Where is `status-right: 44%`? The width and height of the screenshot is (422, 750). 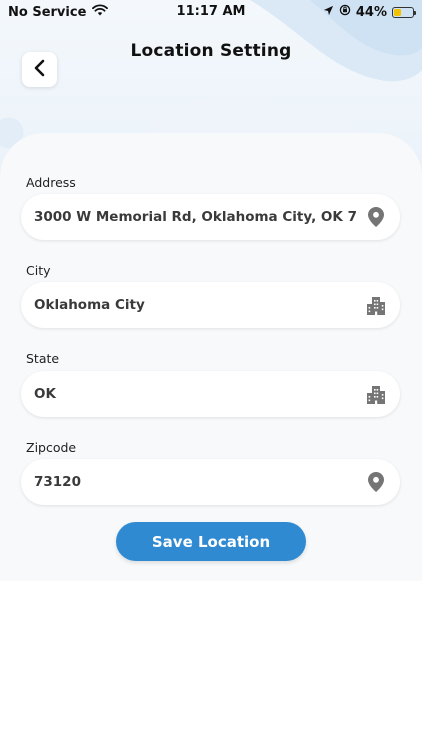
status-right: 44% is located at coordinates (369, 12).